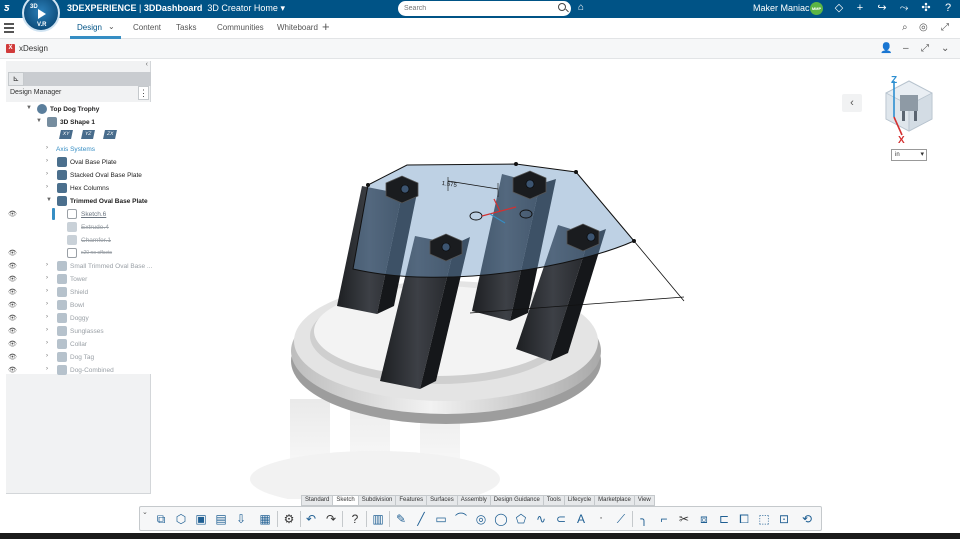 This screenshot has width=960, height=539. Describe the element at coordinates (601, 519) in the screenshot. I see `point-icon: ◦` at that location.